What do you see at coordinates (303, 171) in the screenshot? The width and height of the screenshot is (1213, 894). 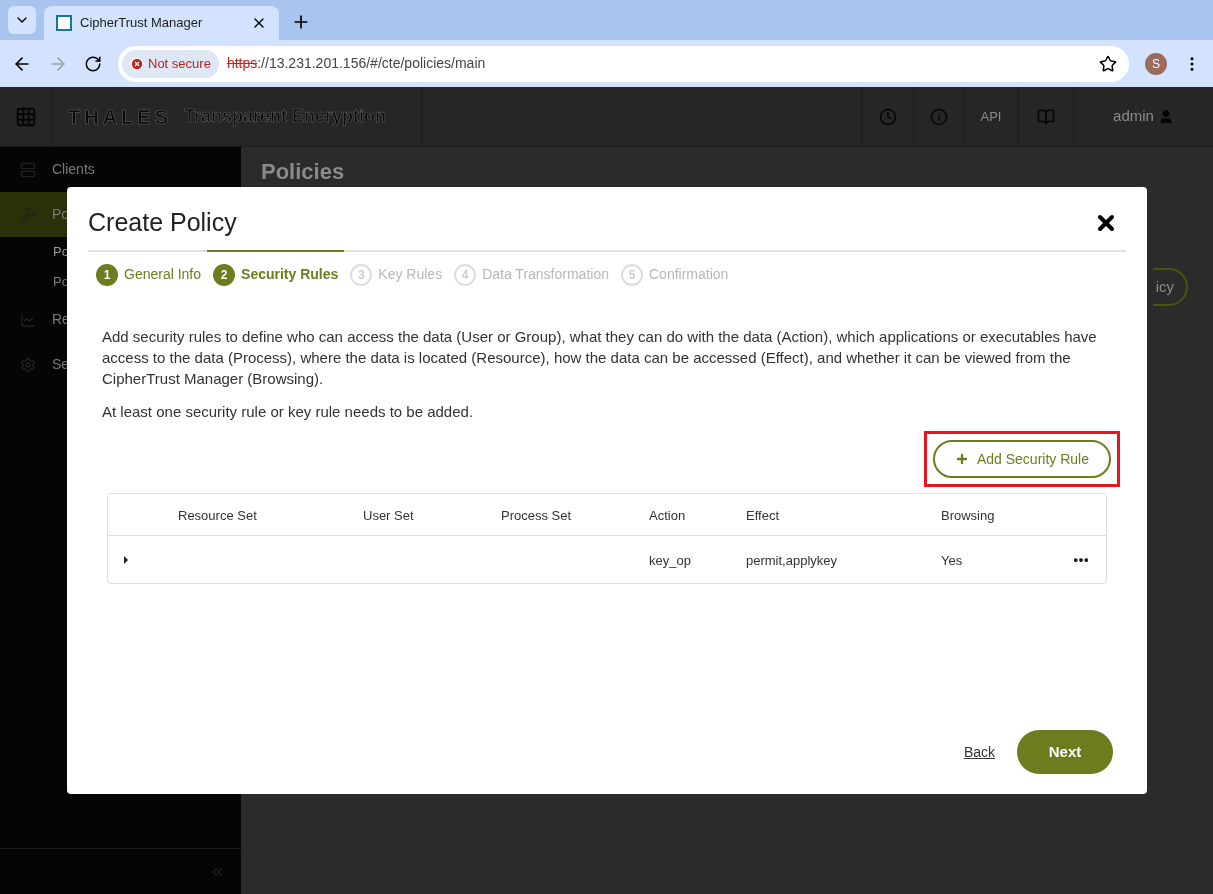 I see `page-title: Policies` at bounding box center [303, 171].